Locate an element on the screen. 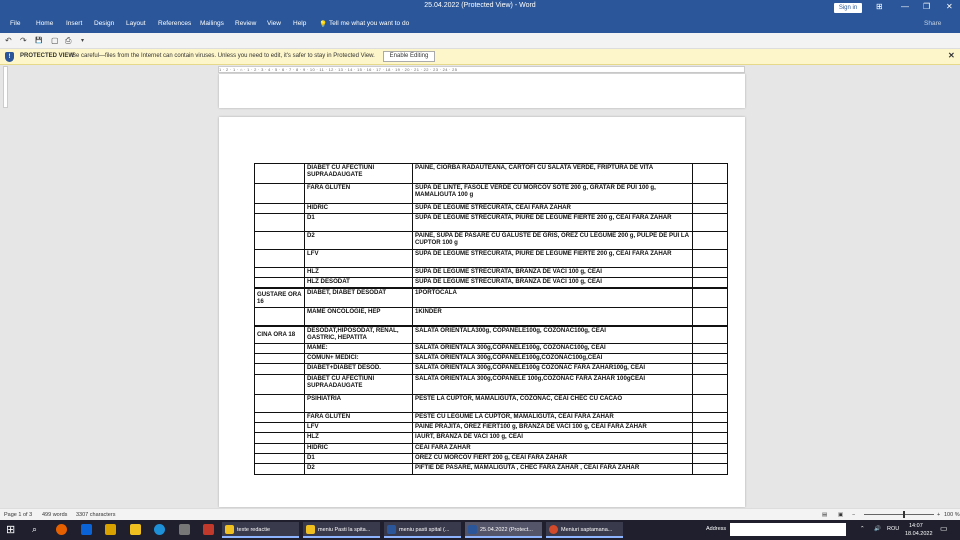  new-icon: ▢ is located at coordinates (55, 40).